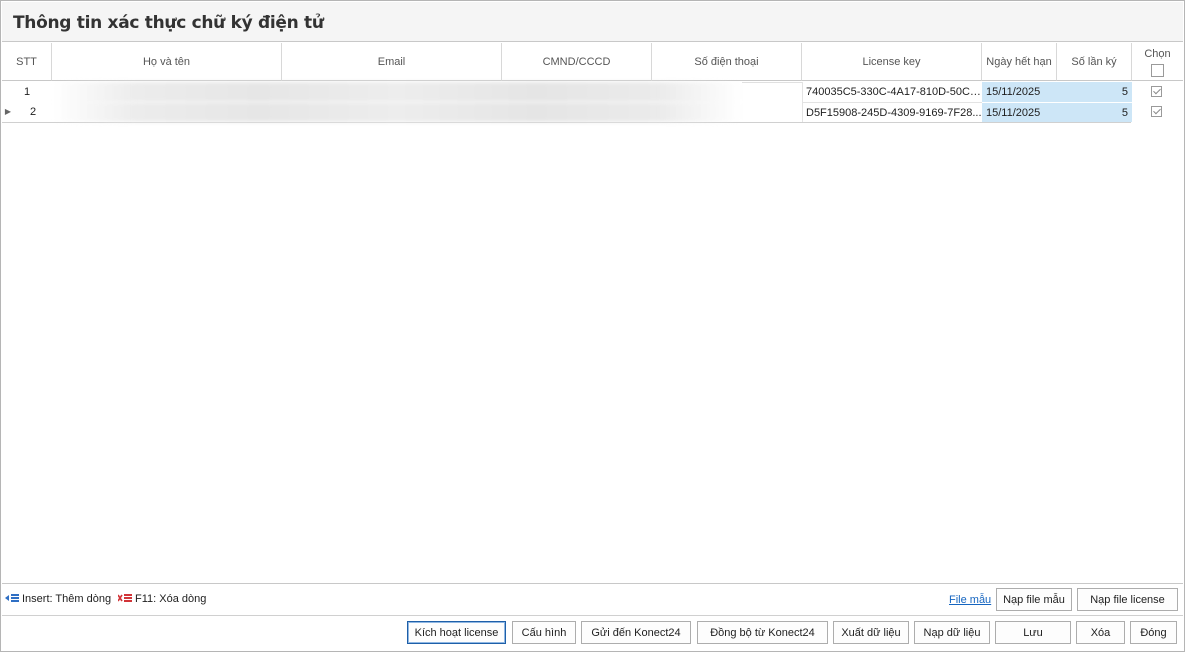 The height and width of the screenshot is (652, 1185). What do you see at coordinates (8, 111) in the screenshot?
I see `row-indicator-arrow-icon: ▶` at bounding box center [8, 111].